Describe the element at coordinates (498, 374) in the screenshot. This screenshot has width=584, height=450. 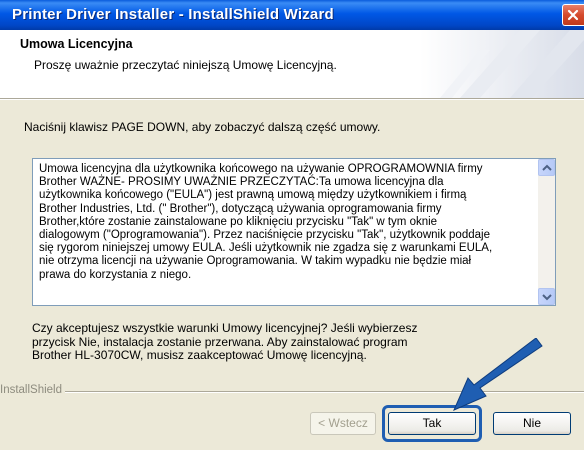
I see `pointer-arrow-icon` at that location.